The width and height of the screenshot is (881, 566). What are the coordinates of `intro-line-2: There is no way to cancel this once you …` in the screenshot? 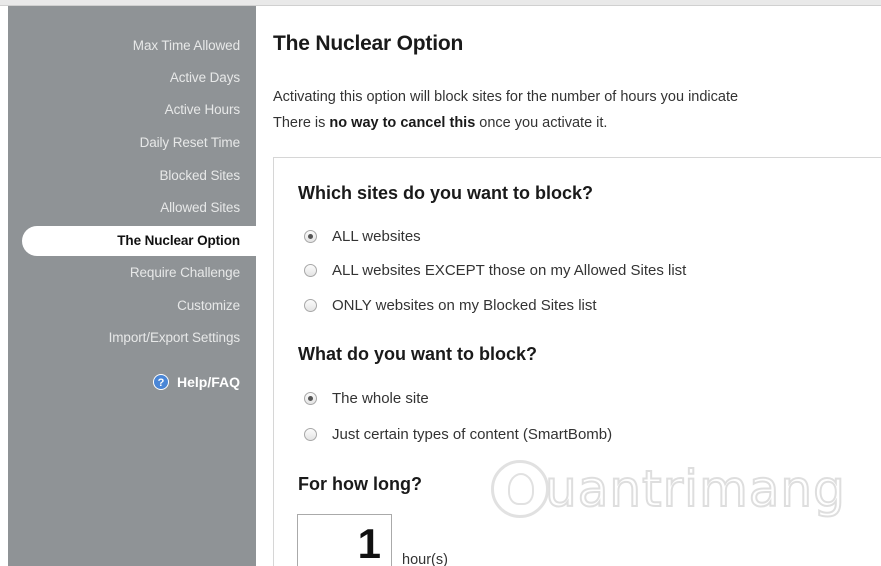 It's located at (505, 123).